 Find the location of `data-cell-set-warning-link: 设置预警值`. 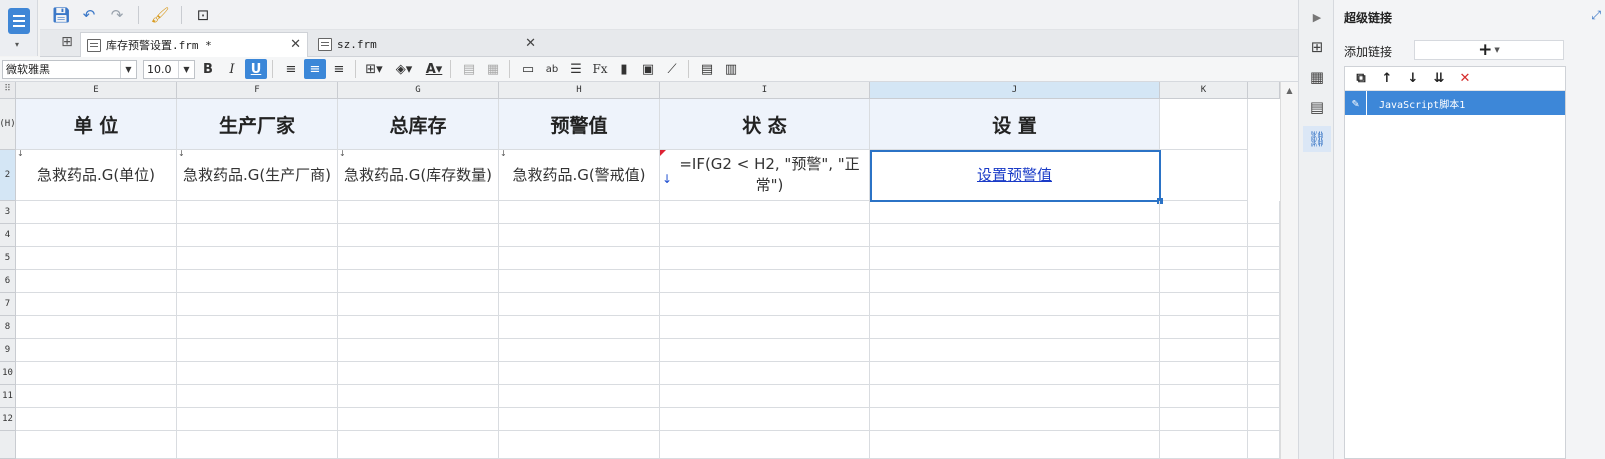

data-cell-set-warning-link: 设置预警值 is located at coordinates (1015, 175).